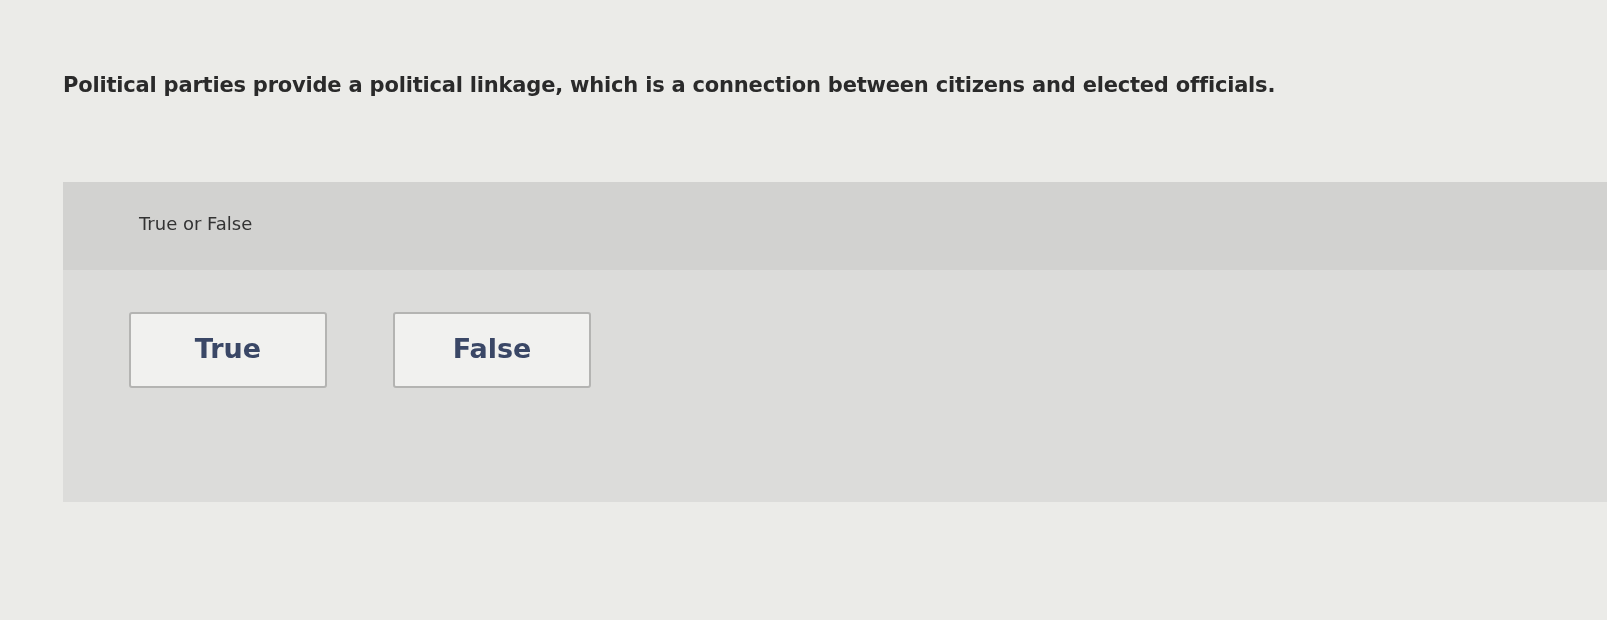  I want to click on prompt-text: True or False, so click(196, 223).